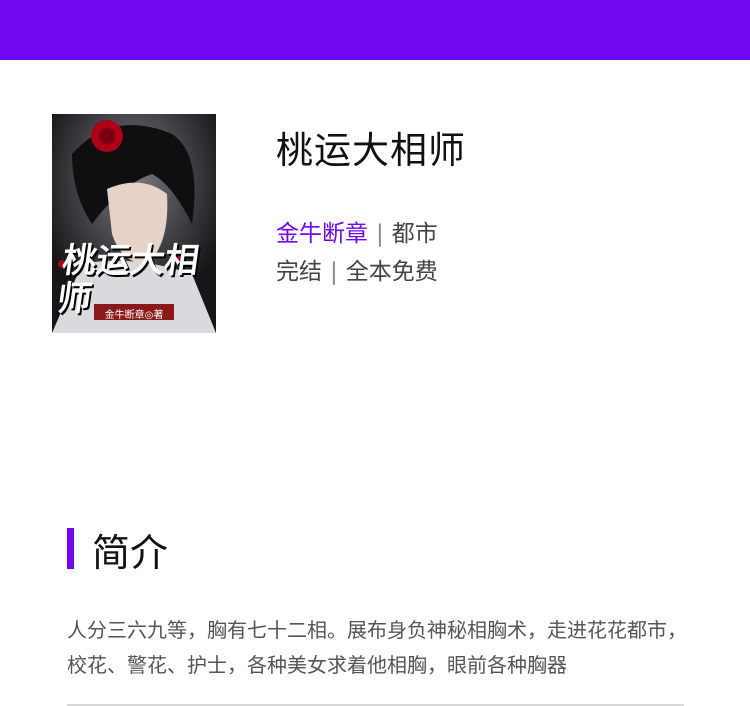 The height and width of the screenshot is (706, 750). What do you see at coordinates (134, 315) in the screenshot?
I see `cover-author-badge: 金牛断章◎著` at bounding box center [134, 315].